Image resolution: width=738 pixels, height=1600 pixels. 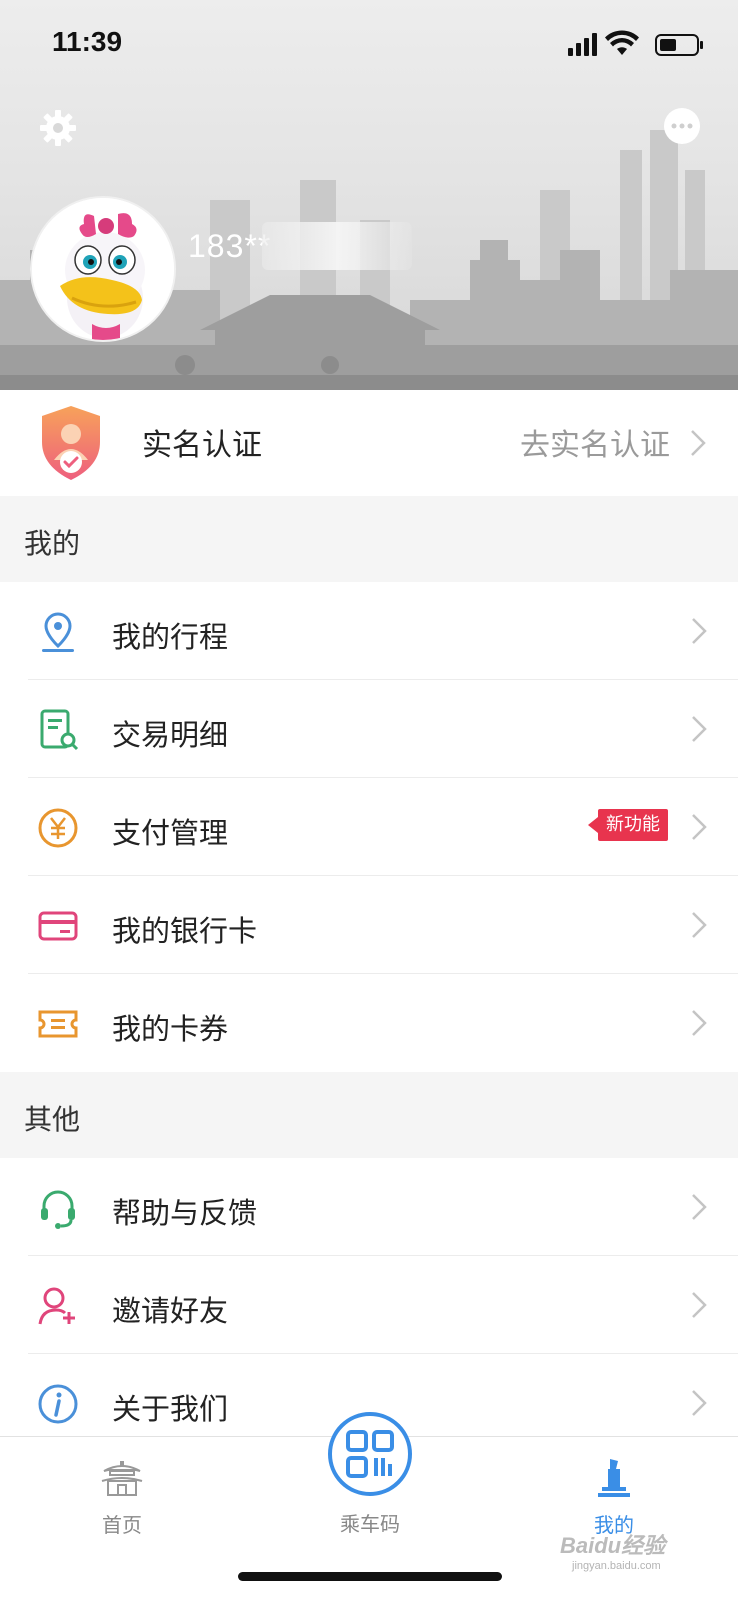 I want to click on status-indicators, so click(x=635, y=43).